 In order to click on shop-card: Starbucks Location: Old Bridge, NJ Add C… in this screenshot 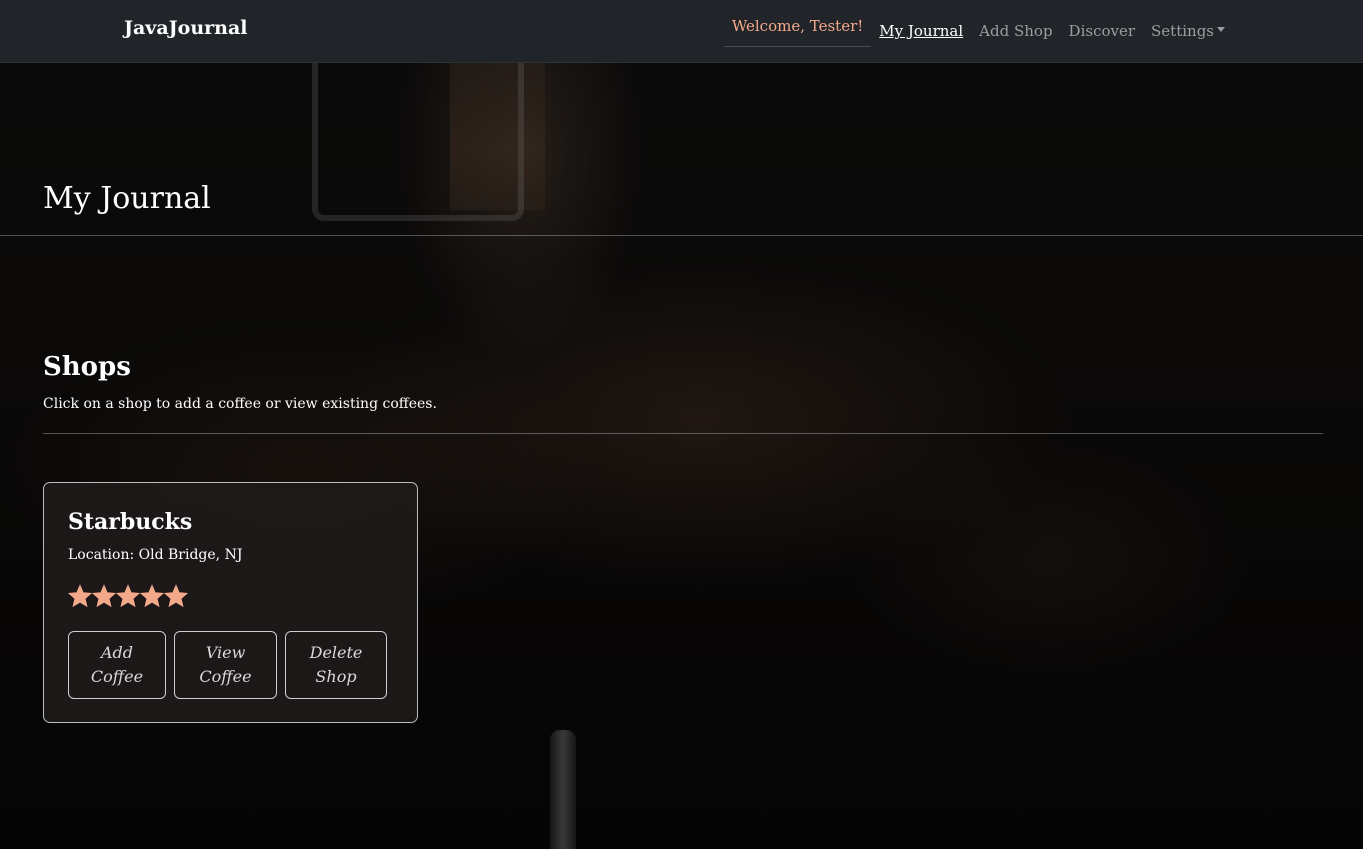, I will do `click(230, 602)`.